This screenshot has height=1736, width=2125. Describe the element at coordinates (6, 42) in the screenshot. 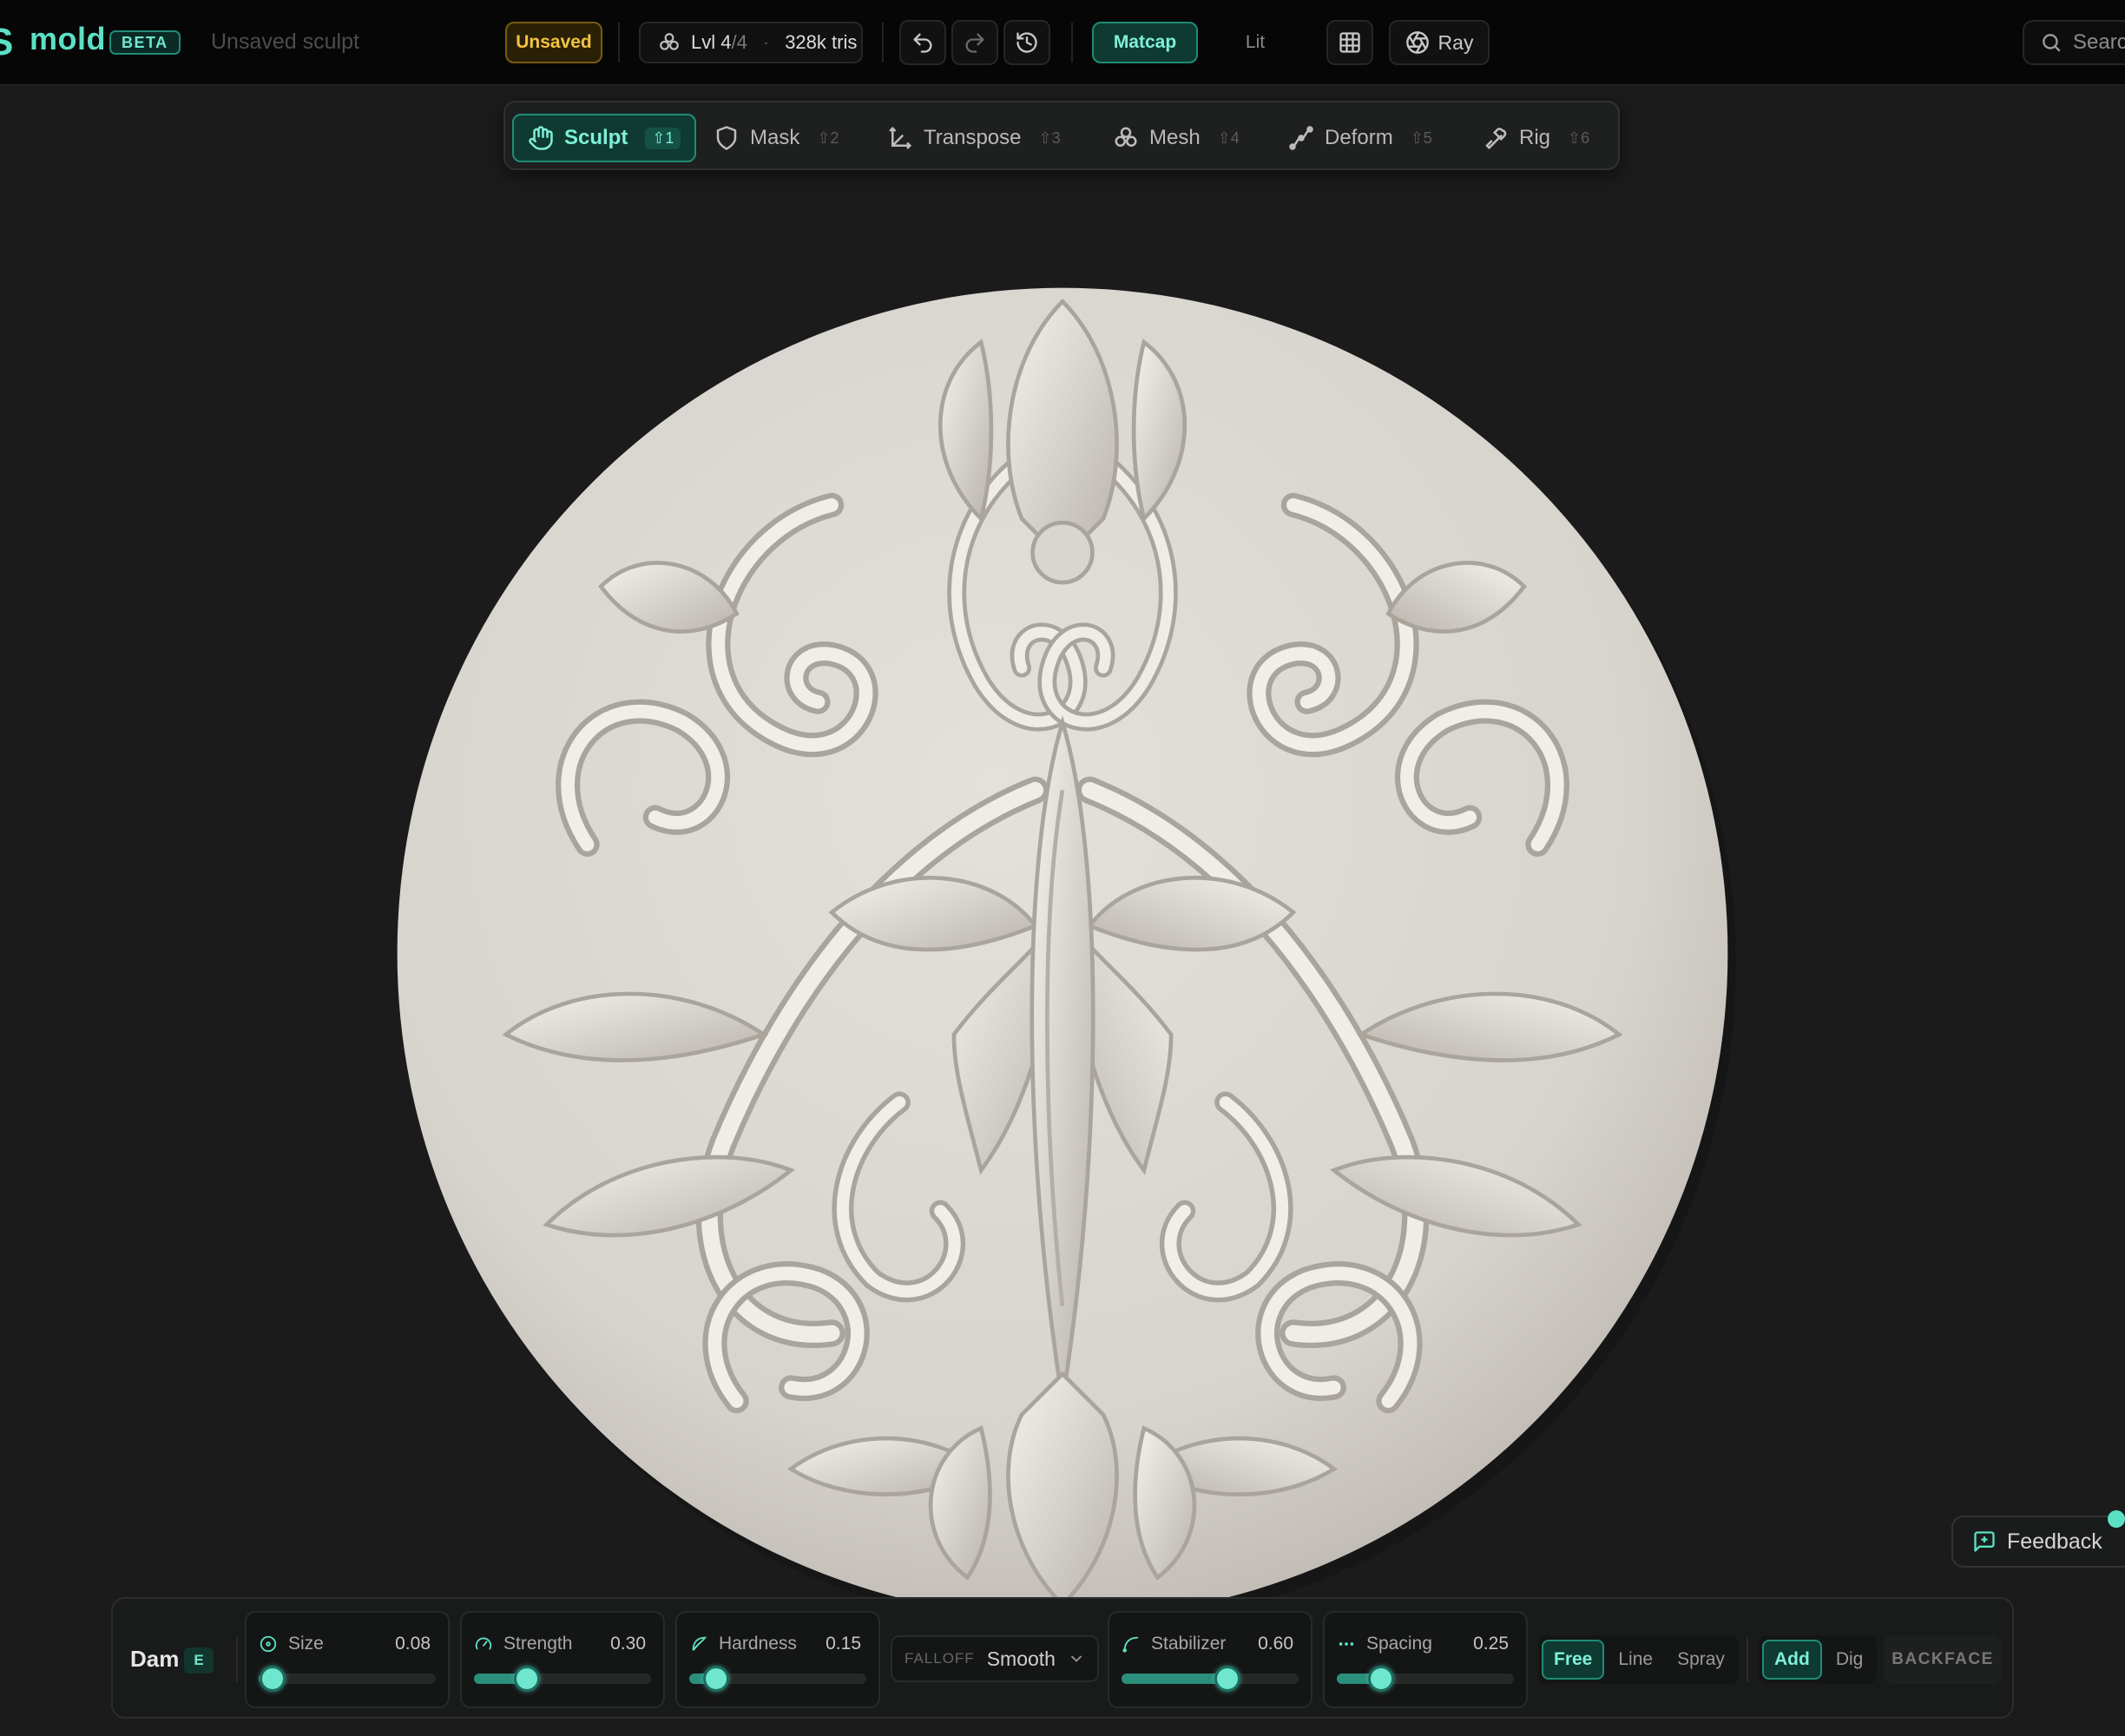

I see `app-logo: S` at that location.